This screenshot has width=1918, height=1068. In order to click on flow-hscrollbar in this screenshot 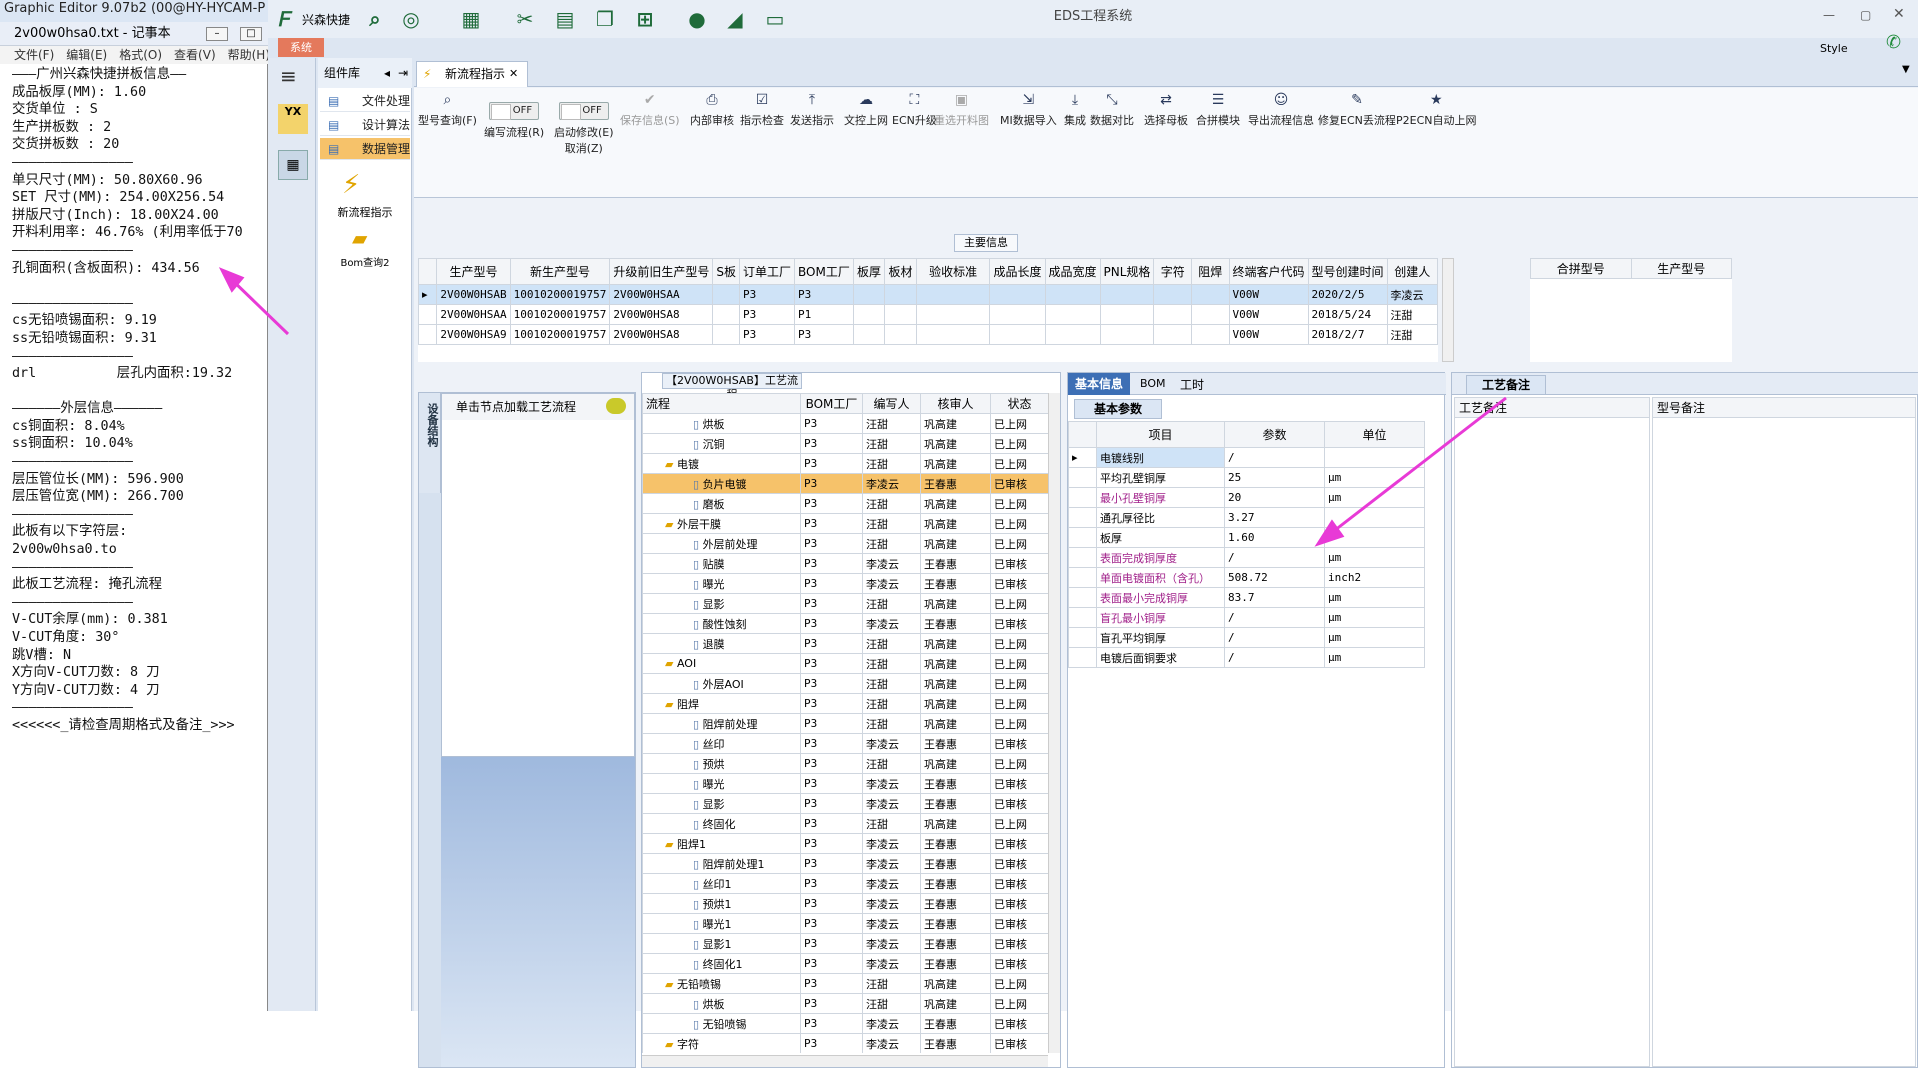, I will do `click(845, 1061)`.